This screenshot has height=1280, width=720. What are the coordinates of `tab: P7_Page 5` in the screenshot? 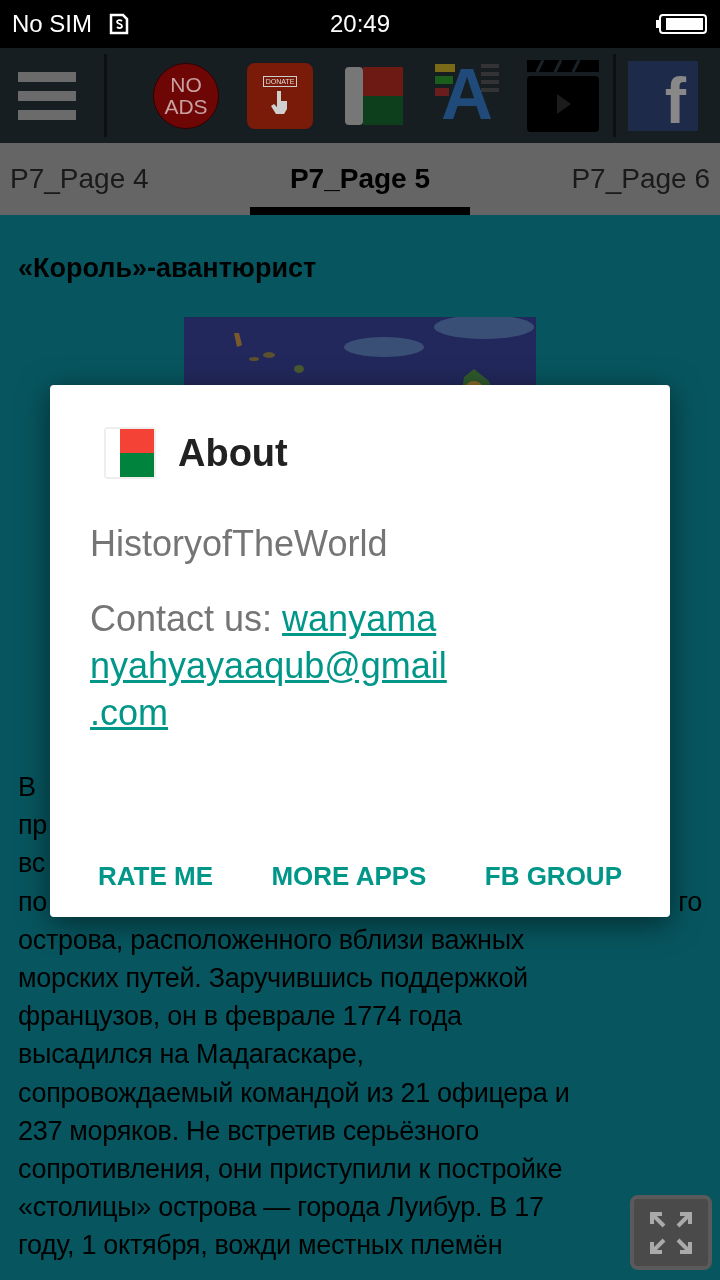 It's located at (360, 179).